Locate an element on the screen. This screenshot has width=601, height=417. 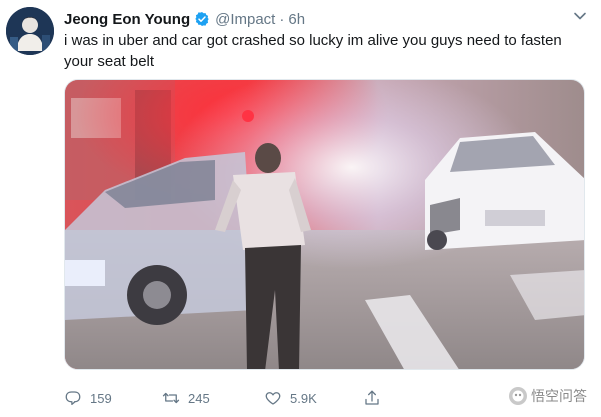
watermark: 悟空问答 is located at coordinates (547, 396).